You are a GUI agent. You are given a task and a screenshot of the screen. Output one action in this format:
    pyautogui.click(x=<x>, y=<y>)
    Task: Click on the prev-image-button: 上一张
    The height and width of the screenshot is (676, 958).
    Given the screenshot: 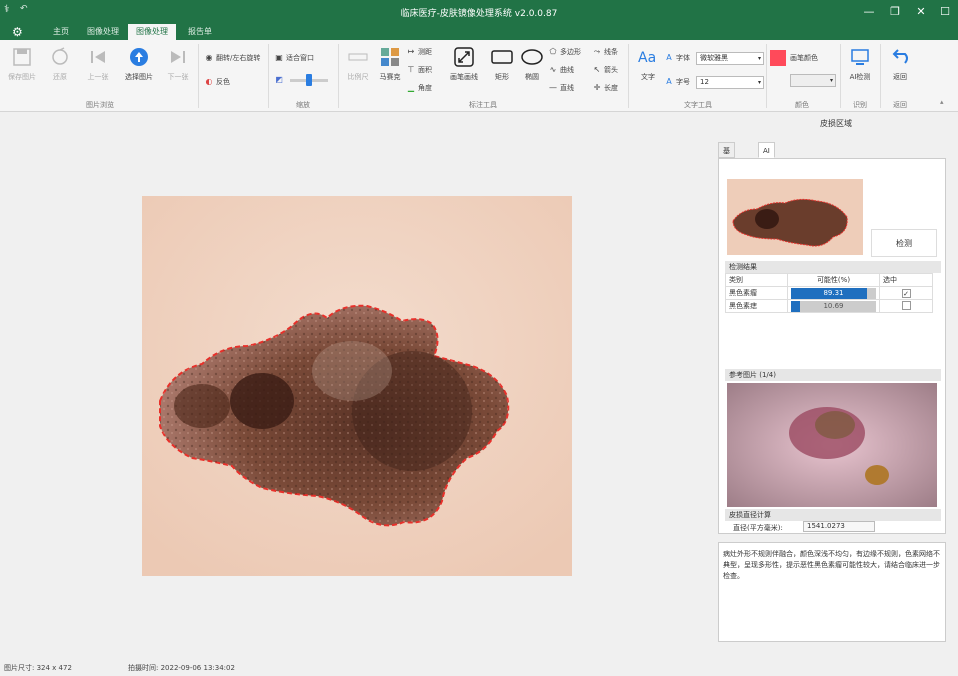 What is the action you would take?
    pyautogui.click(x=98, y=64)
    